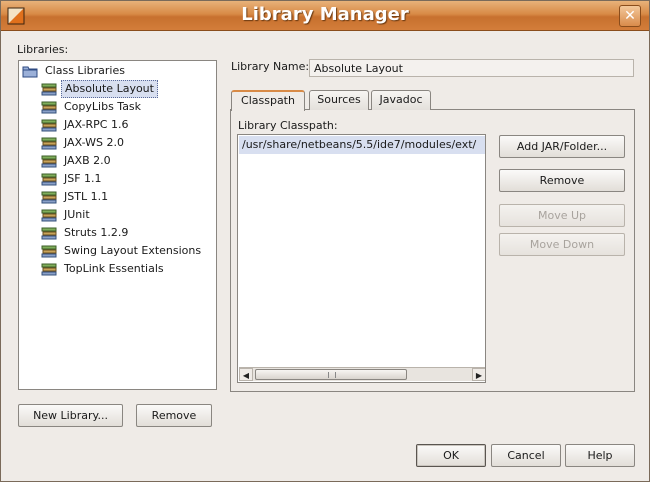  What do you see at coordinates (43, 49) in the screenshot?
I see `libraries-label: Libraries:` at bounding box center [43, 49].